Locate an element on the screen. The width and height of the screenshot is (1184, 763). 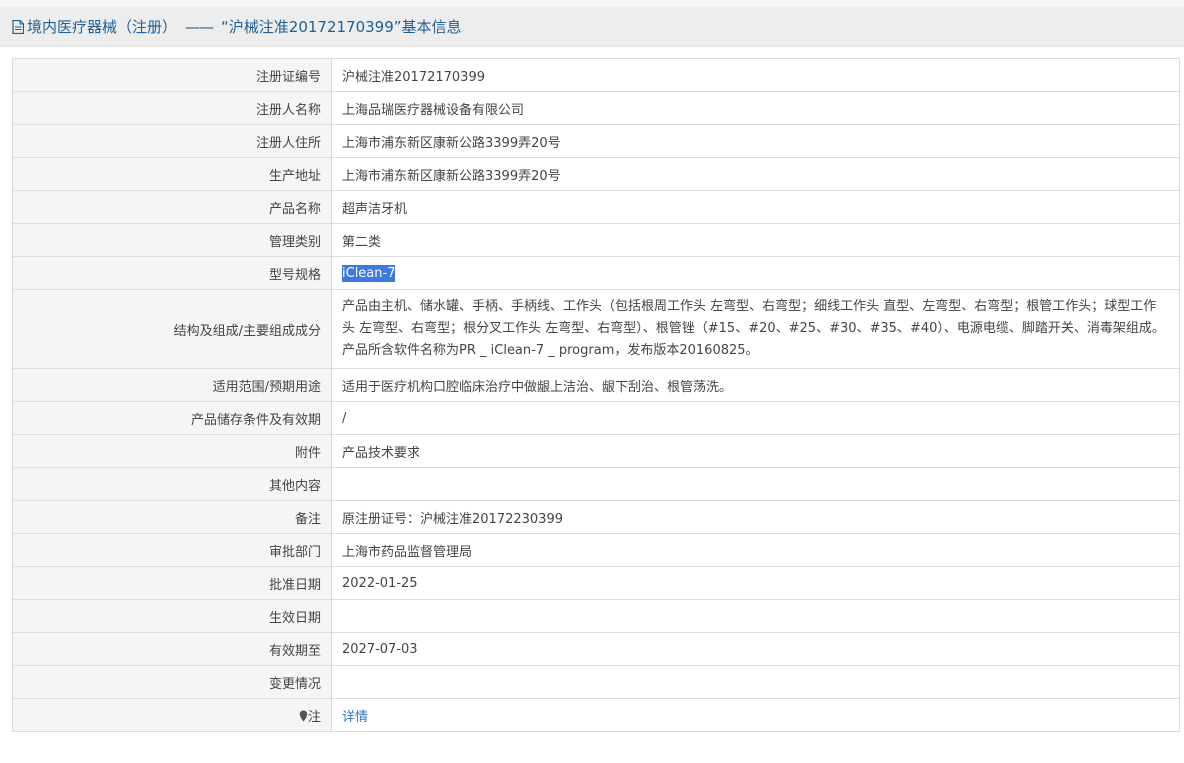
selected-model-text: iClean-7 is located at coordinates (369, 273).